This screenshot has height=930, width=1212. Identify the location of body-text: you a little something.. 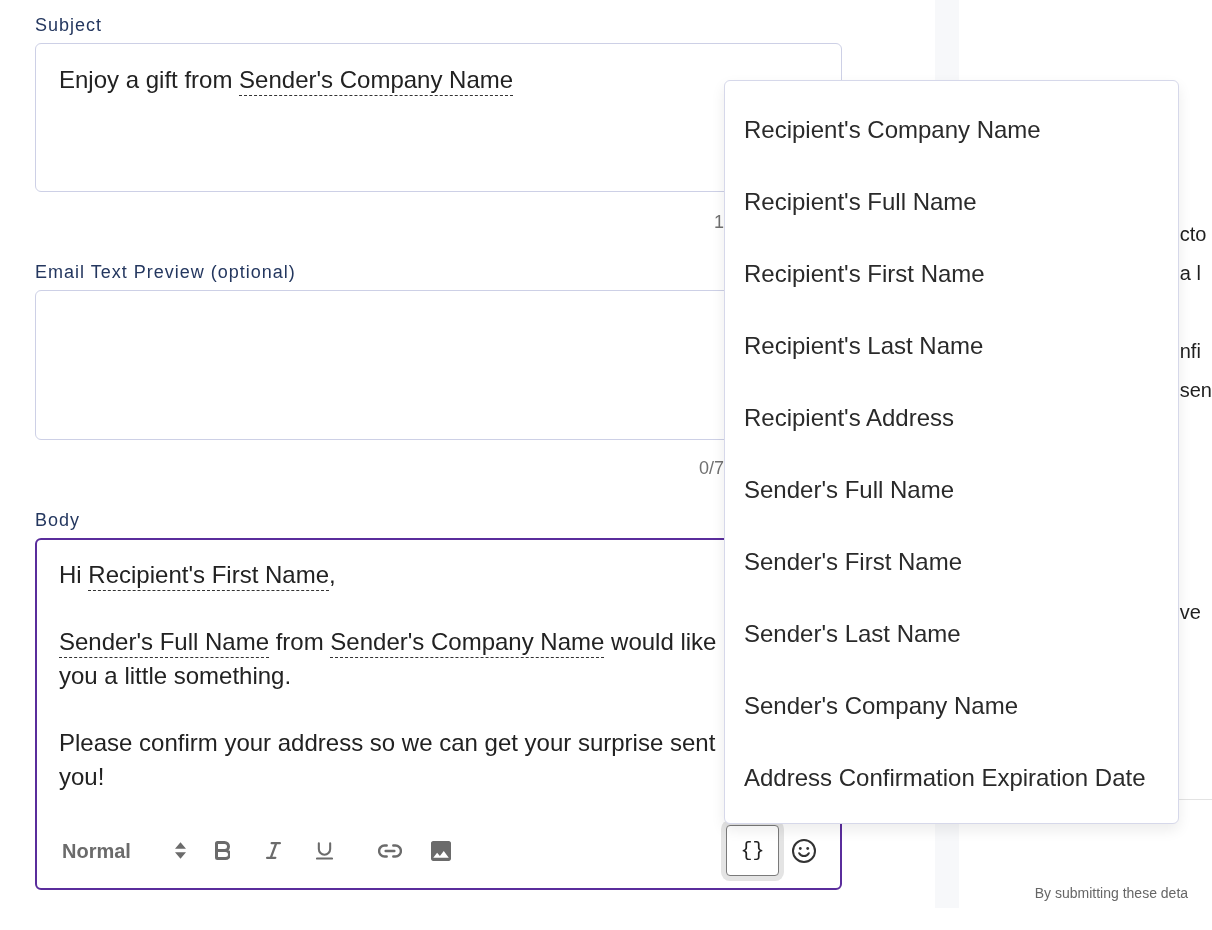
(175, 676).